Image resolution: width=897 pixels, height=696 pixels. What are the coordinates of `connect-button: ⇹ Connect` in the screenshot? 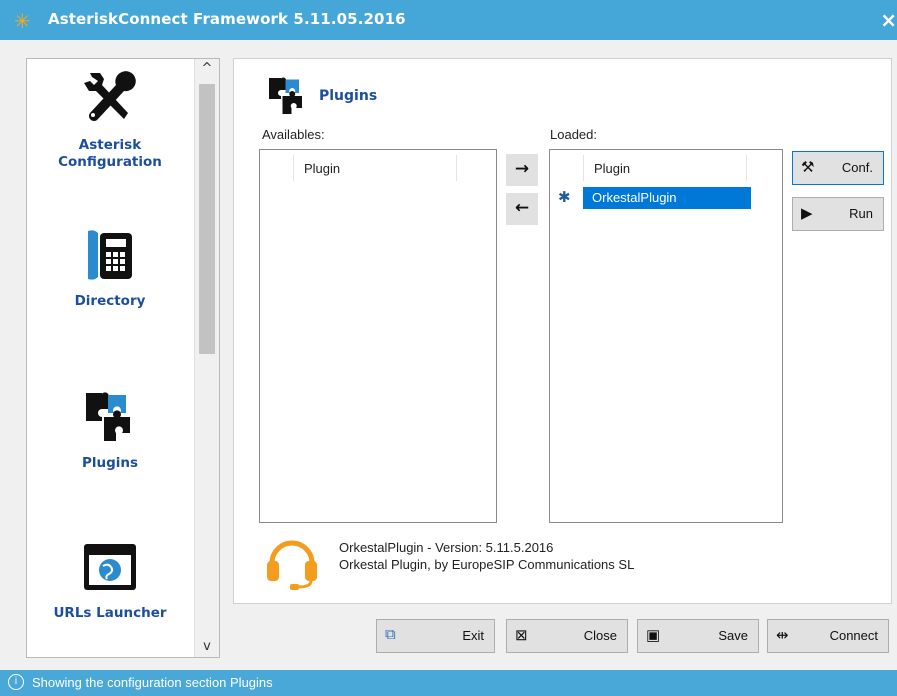 It's located at (828, 636).